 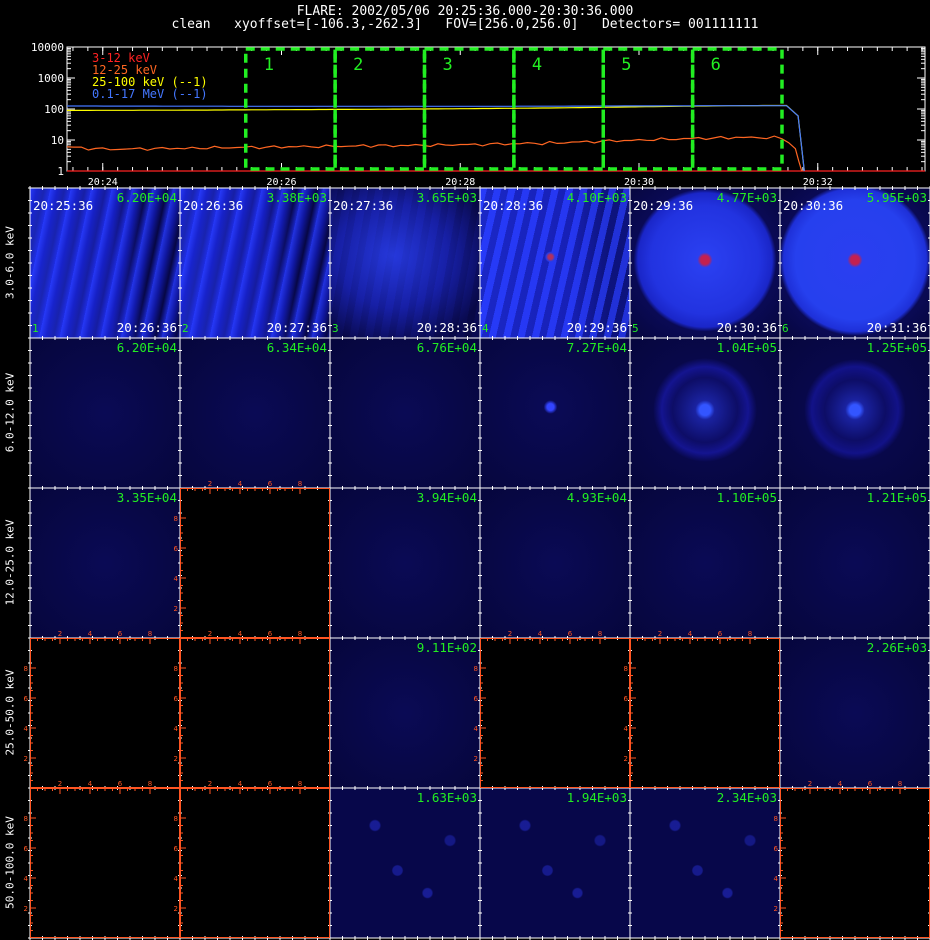 What do you see at coordinates (818, 182) in the screenshot?
I see `x-tick-label: 20:32` at bounding box center [818, 182].